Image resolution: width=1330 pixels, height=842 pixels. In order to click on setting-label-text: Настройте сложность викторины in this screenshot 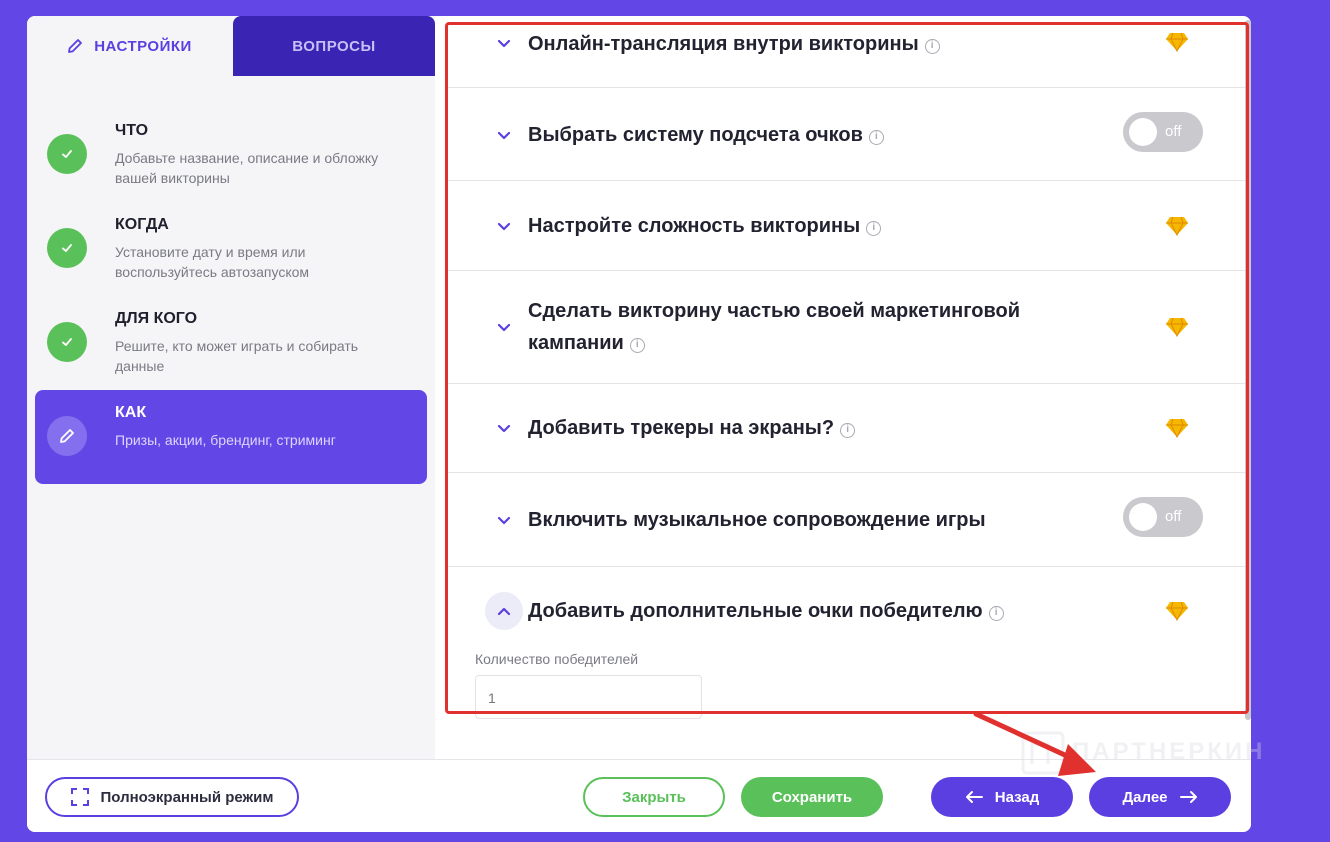, I will do `click(694, 226)`.